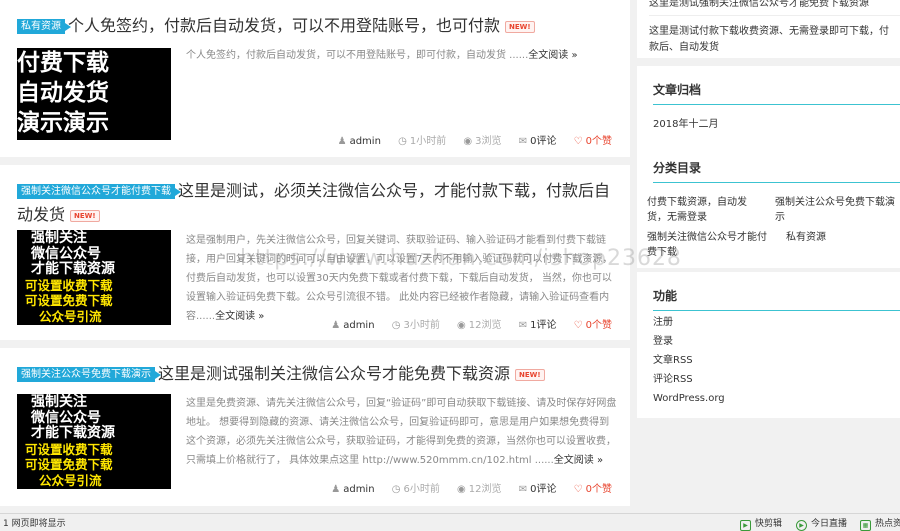 This screenshot has height=531, width=900. I want to click on widget-title: 分类目录, so click(677, 168).